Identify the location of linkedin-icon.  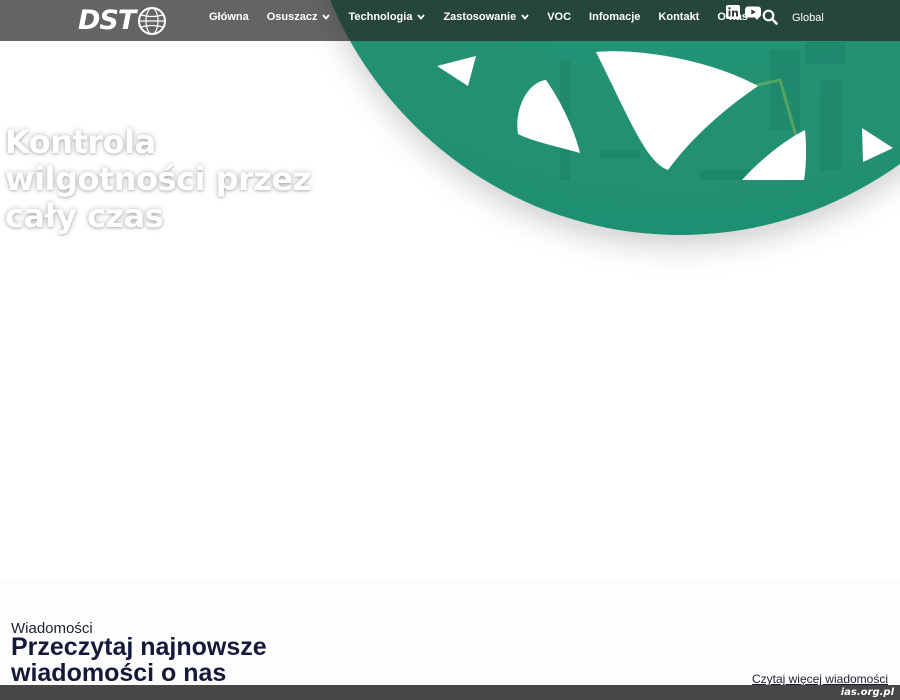
(733, 12).